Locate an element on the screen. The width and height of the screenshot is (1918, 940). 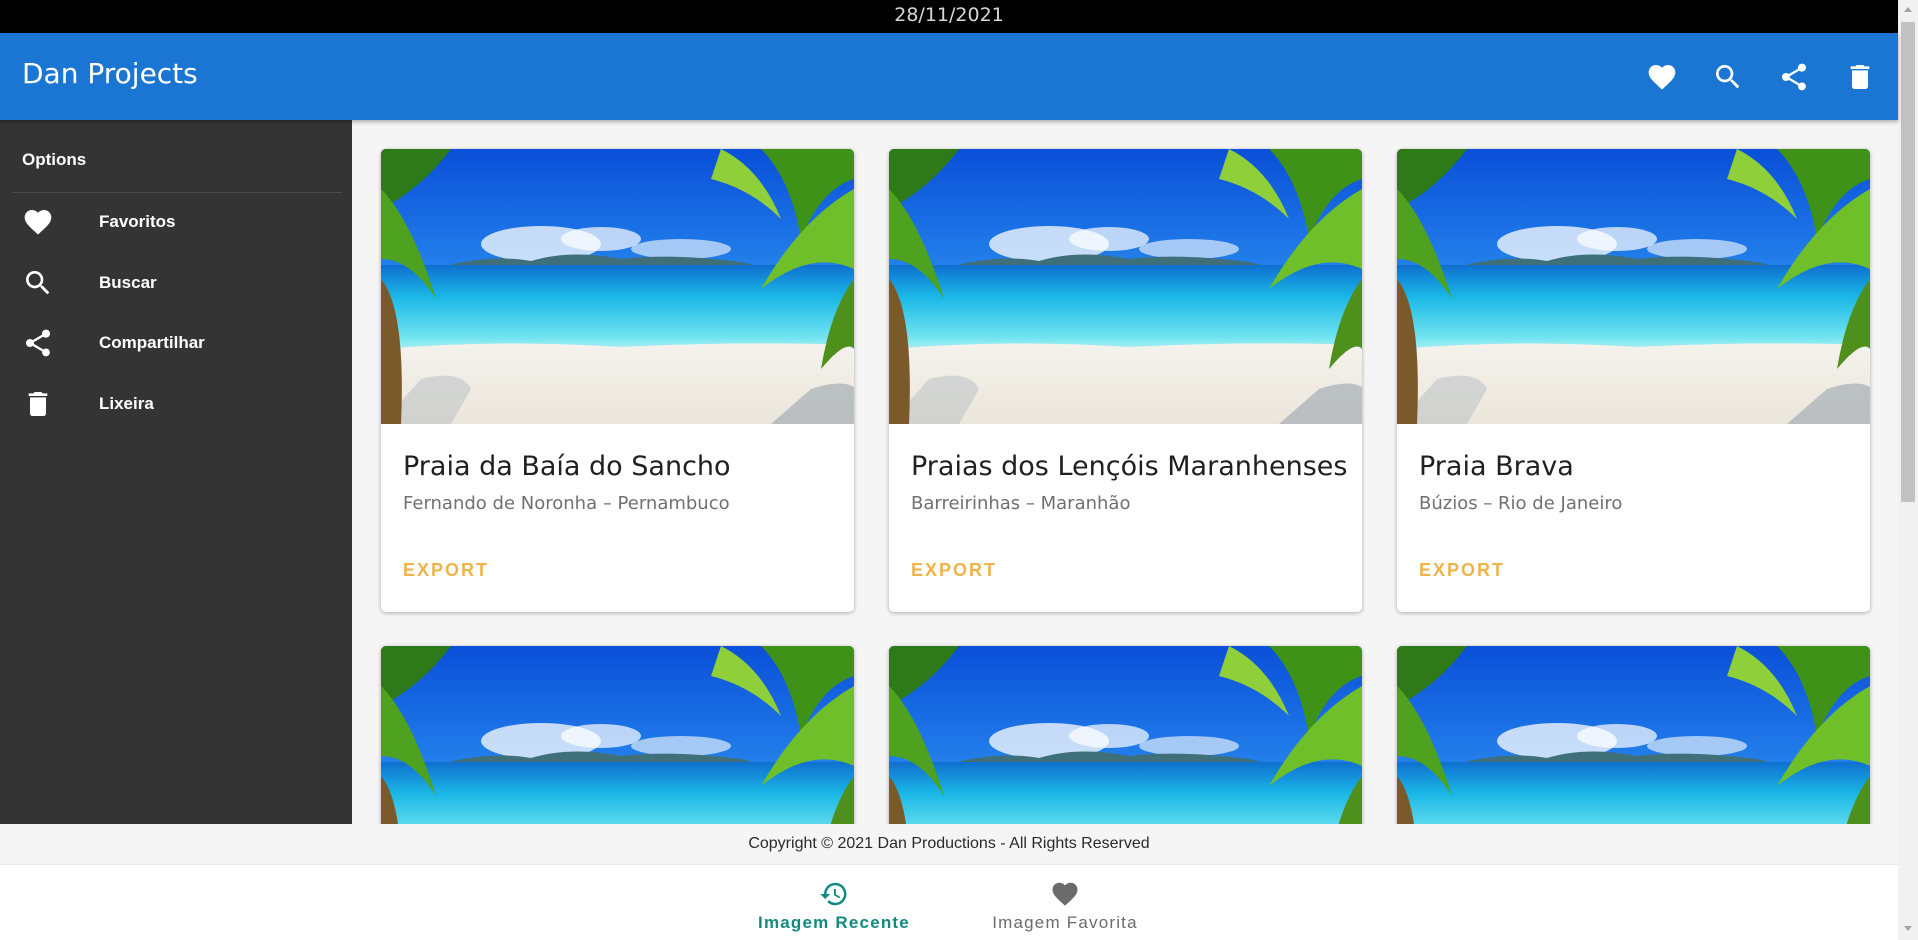
bottom-nav-favorite: Imagem Favorita is located at coordinates (1065, 902).